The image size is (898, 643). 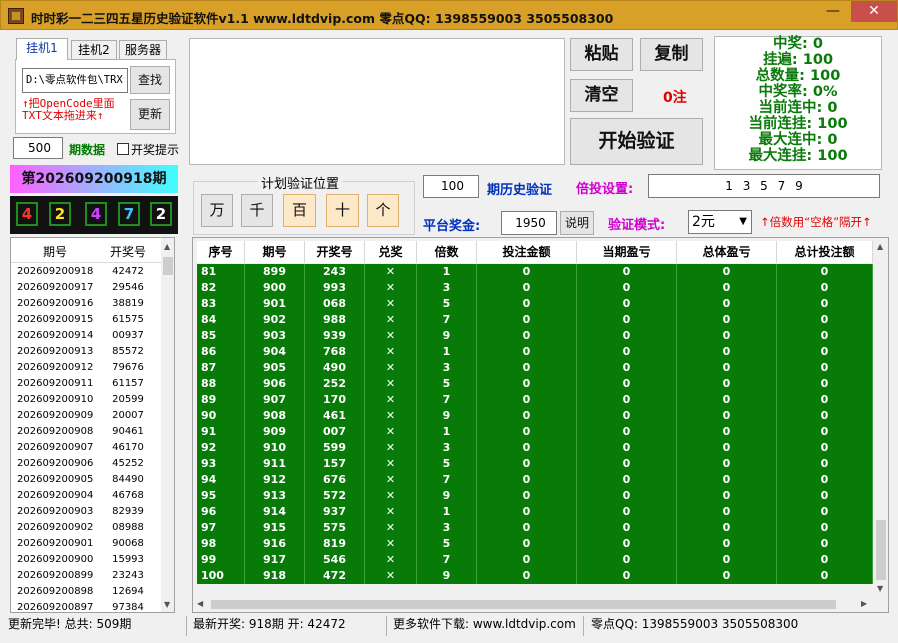 What do you see at coordinates (605, 189) in the screenshot?
I see `bet-setting-label: 倍投设置:` at bounding box center [605, 189].